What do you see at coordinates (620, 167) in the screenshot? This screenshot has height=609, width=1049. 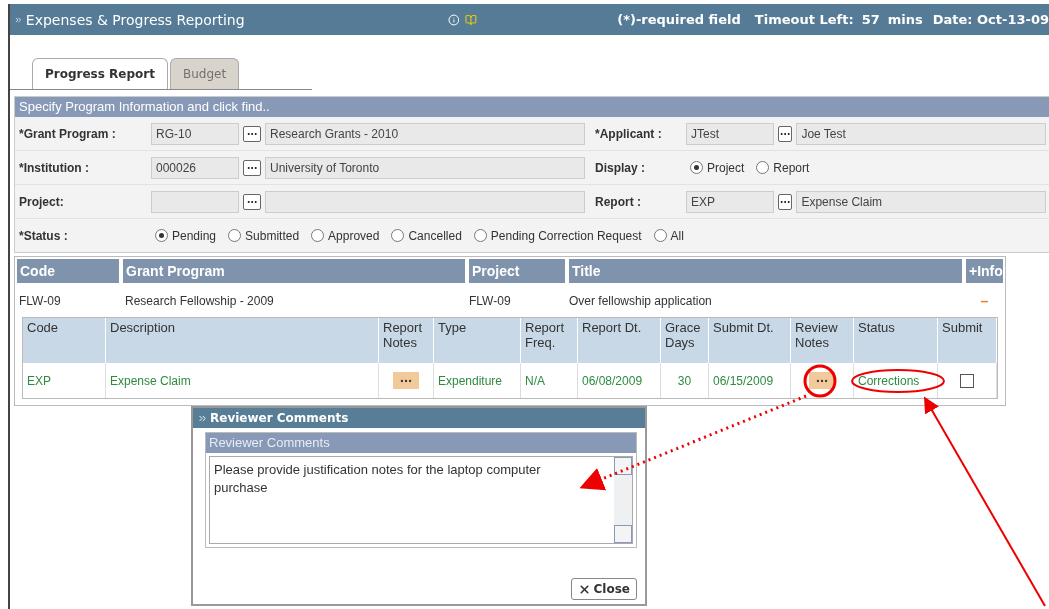 I see `field-label: Display :` at bounding box center [620, 167].